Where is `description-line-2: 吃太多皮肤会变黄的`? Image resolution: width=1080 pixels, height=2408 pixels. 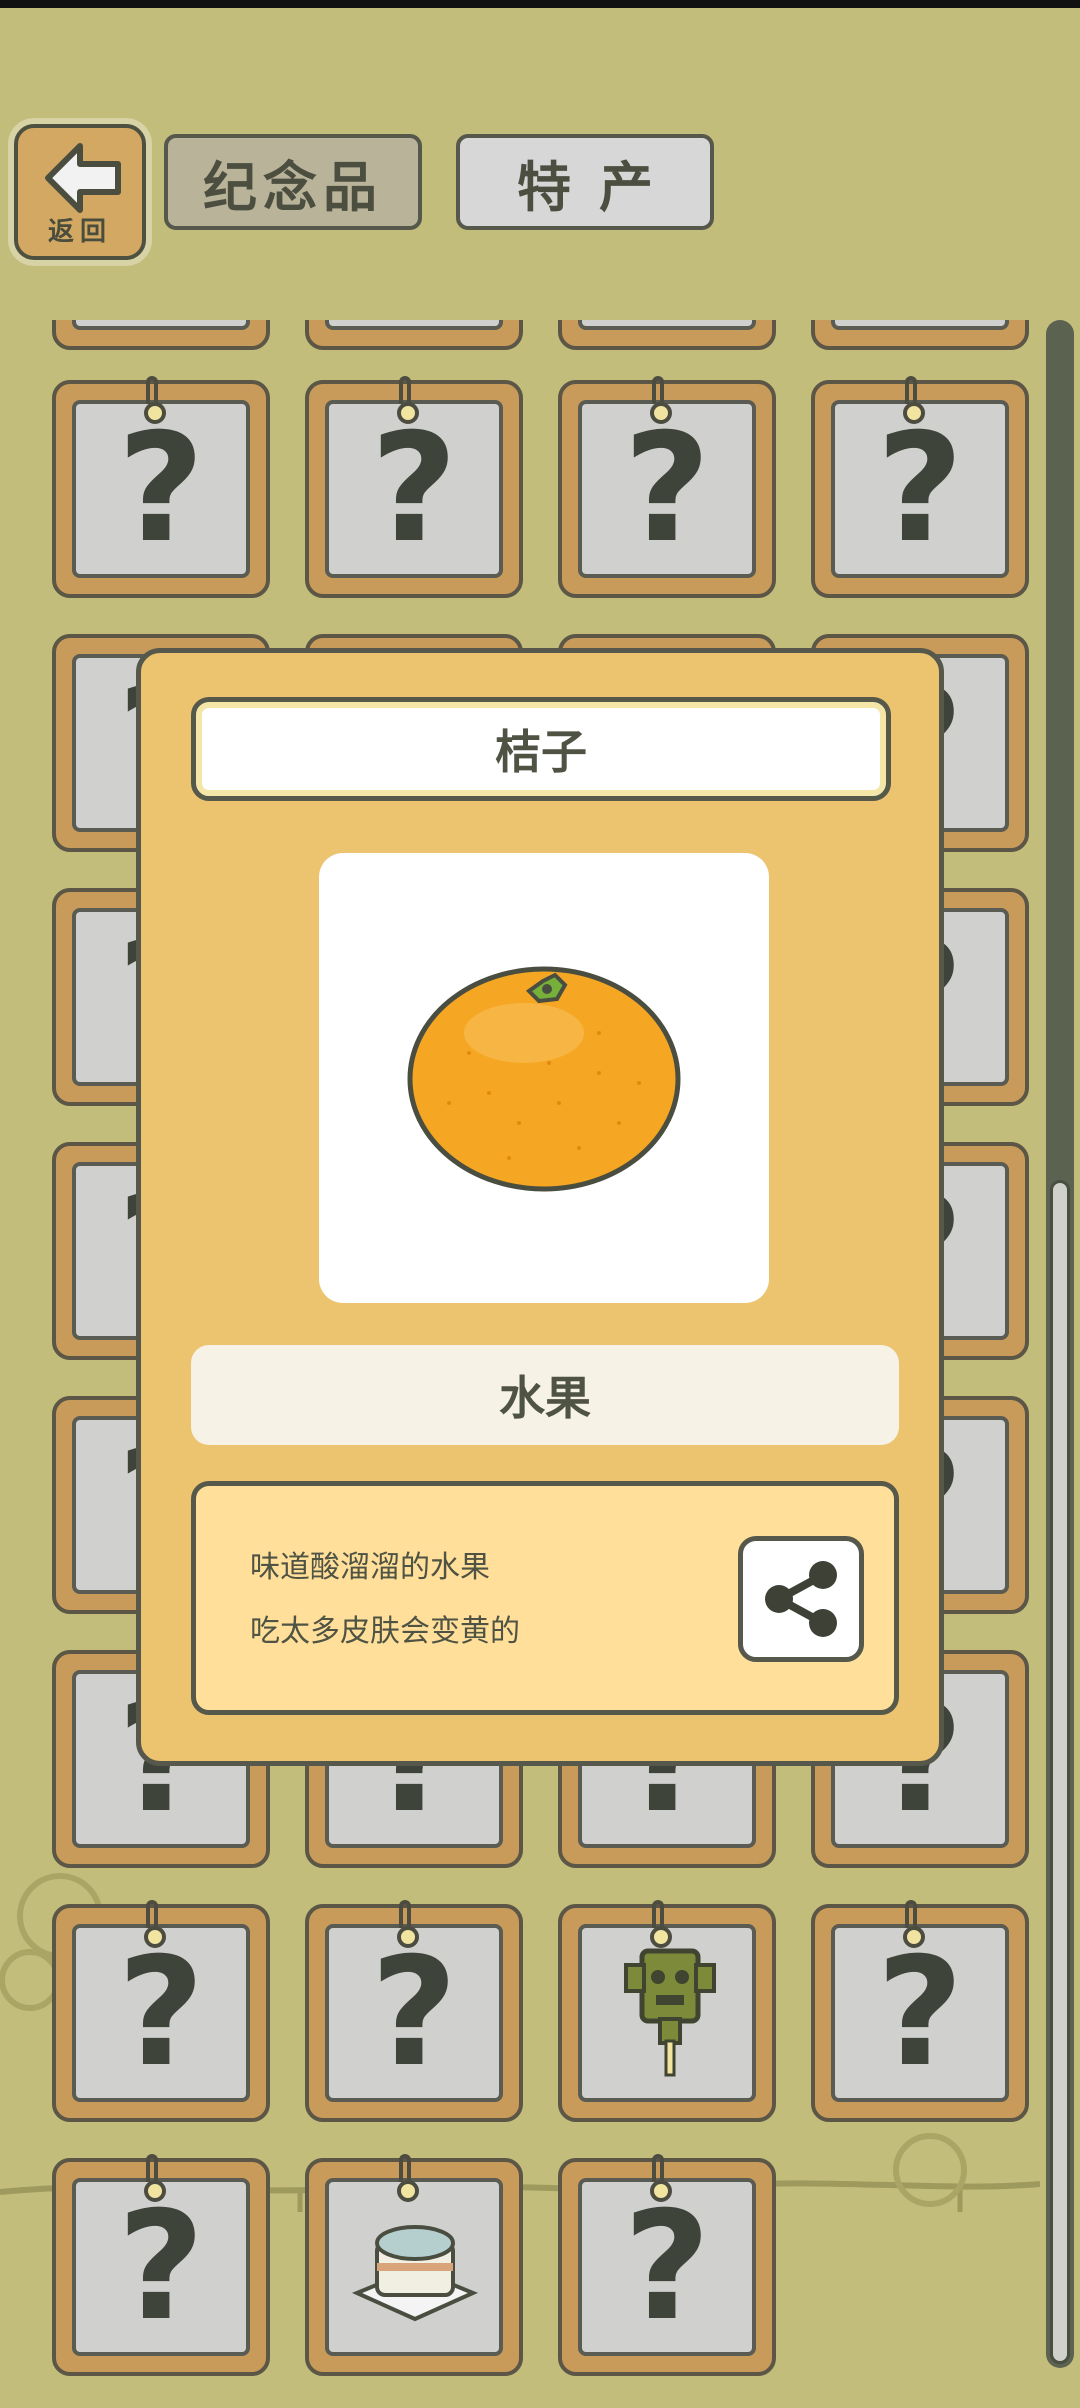
description-line-2: 吃太多皮肤会变黄的 is located at coordinates (385, 1631).